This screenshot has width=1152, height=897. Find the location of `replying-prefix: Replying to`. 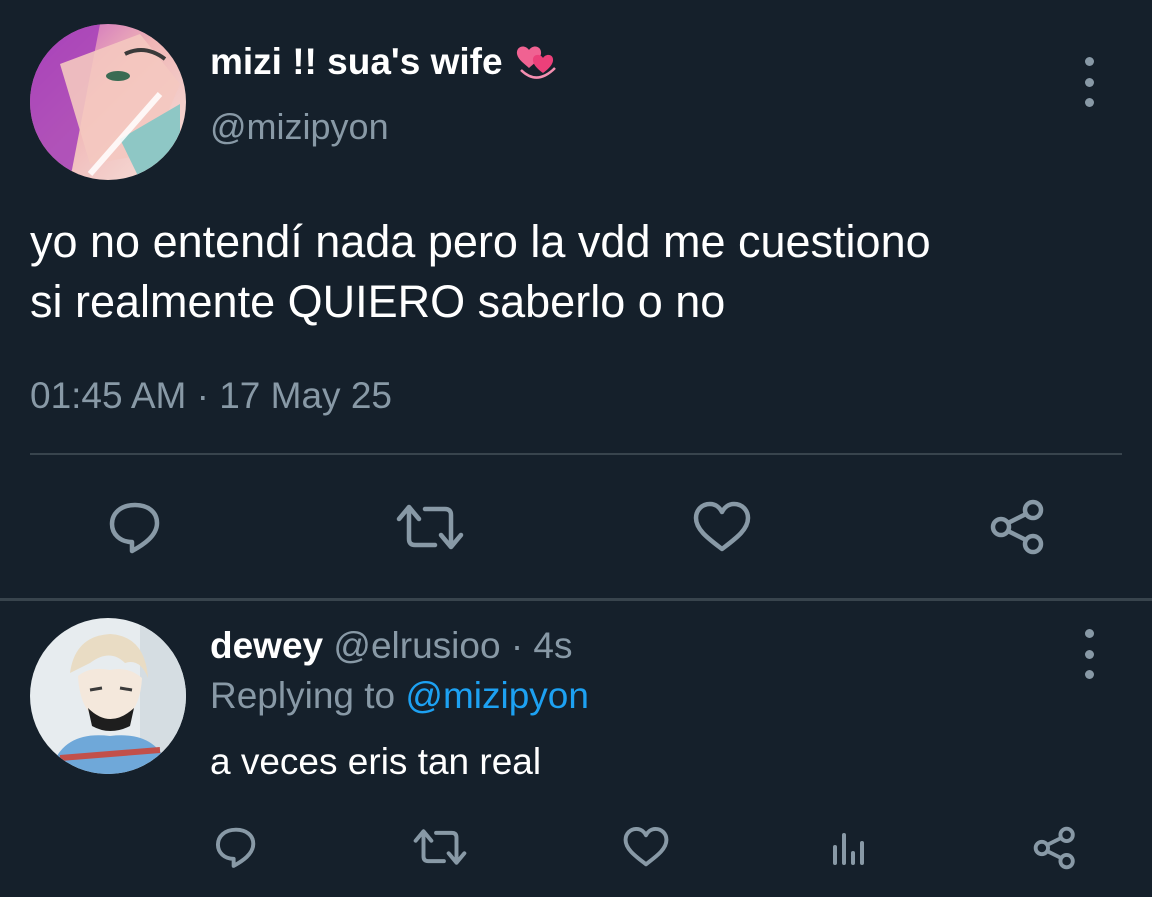

replying-prefix: Replying to is located at coordinates (308, 695).